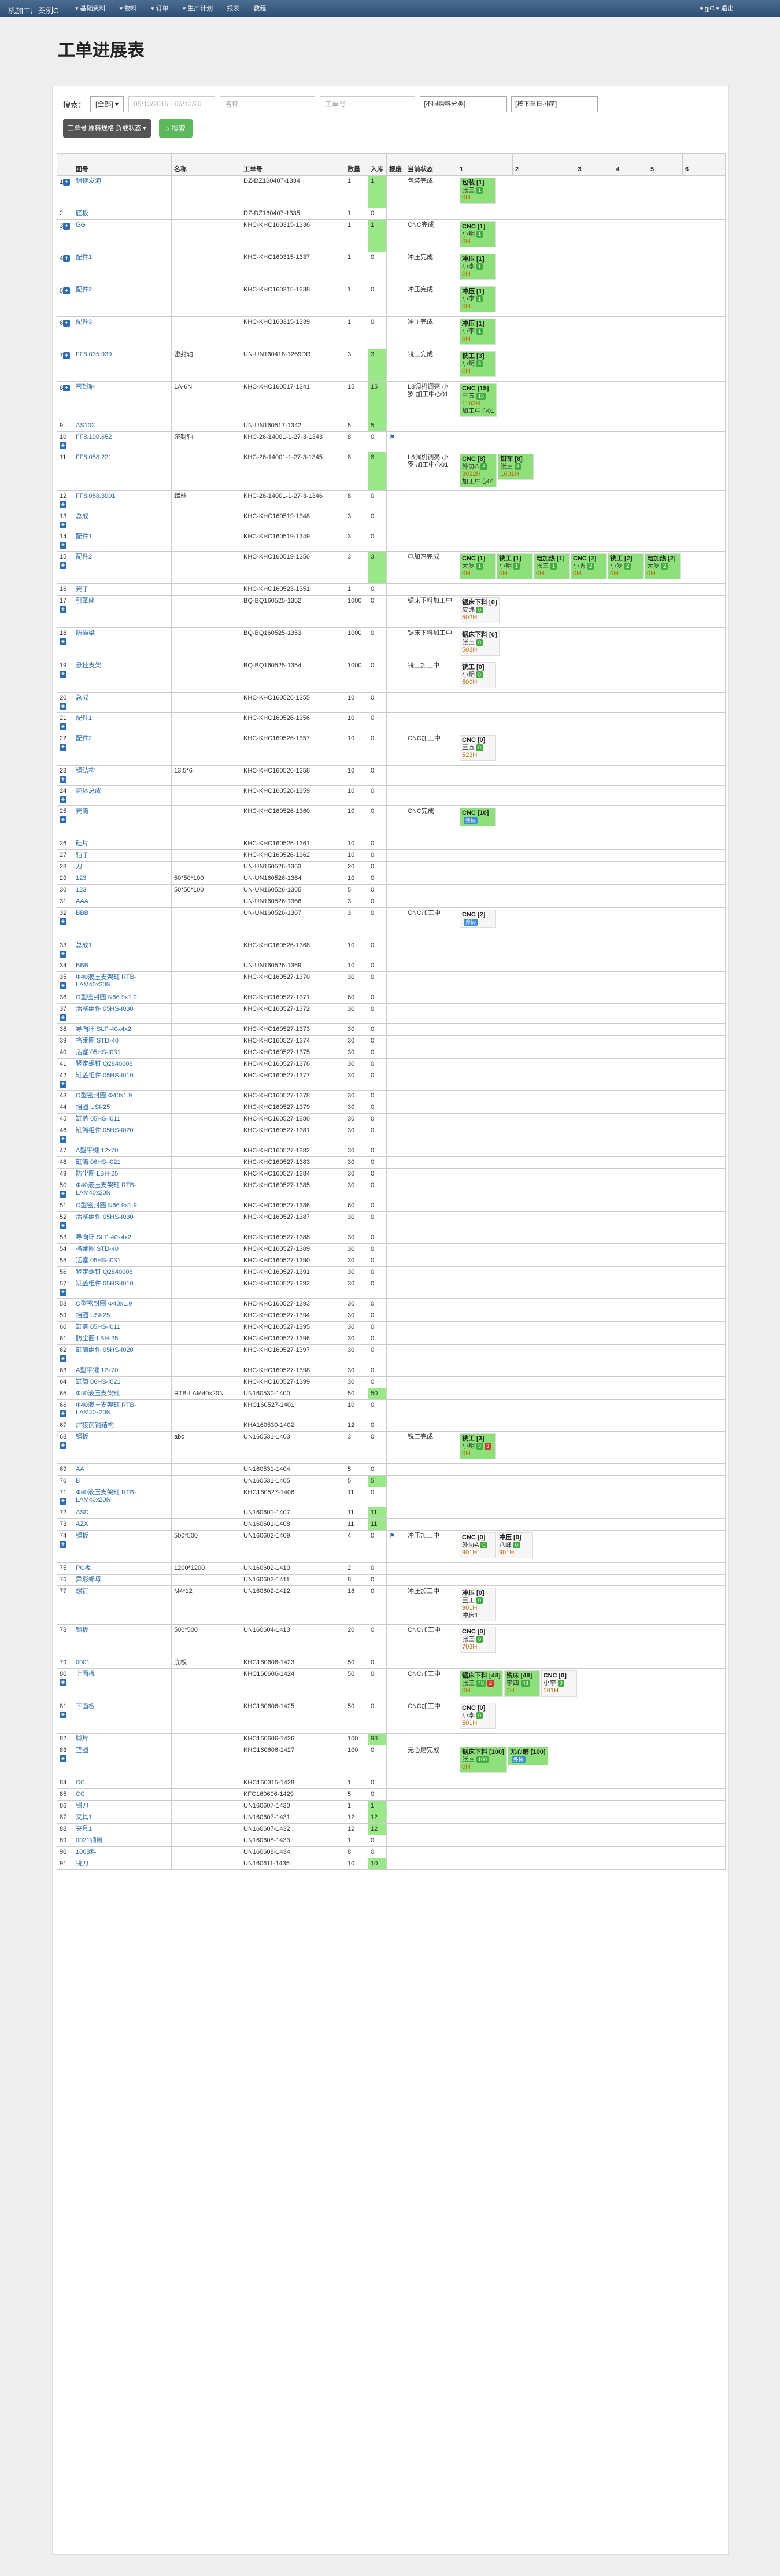  I want to click on drawing-number-link: Φ40液压支架缸 RTB-LAM40x20N, so click(122, 1409).